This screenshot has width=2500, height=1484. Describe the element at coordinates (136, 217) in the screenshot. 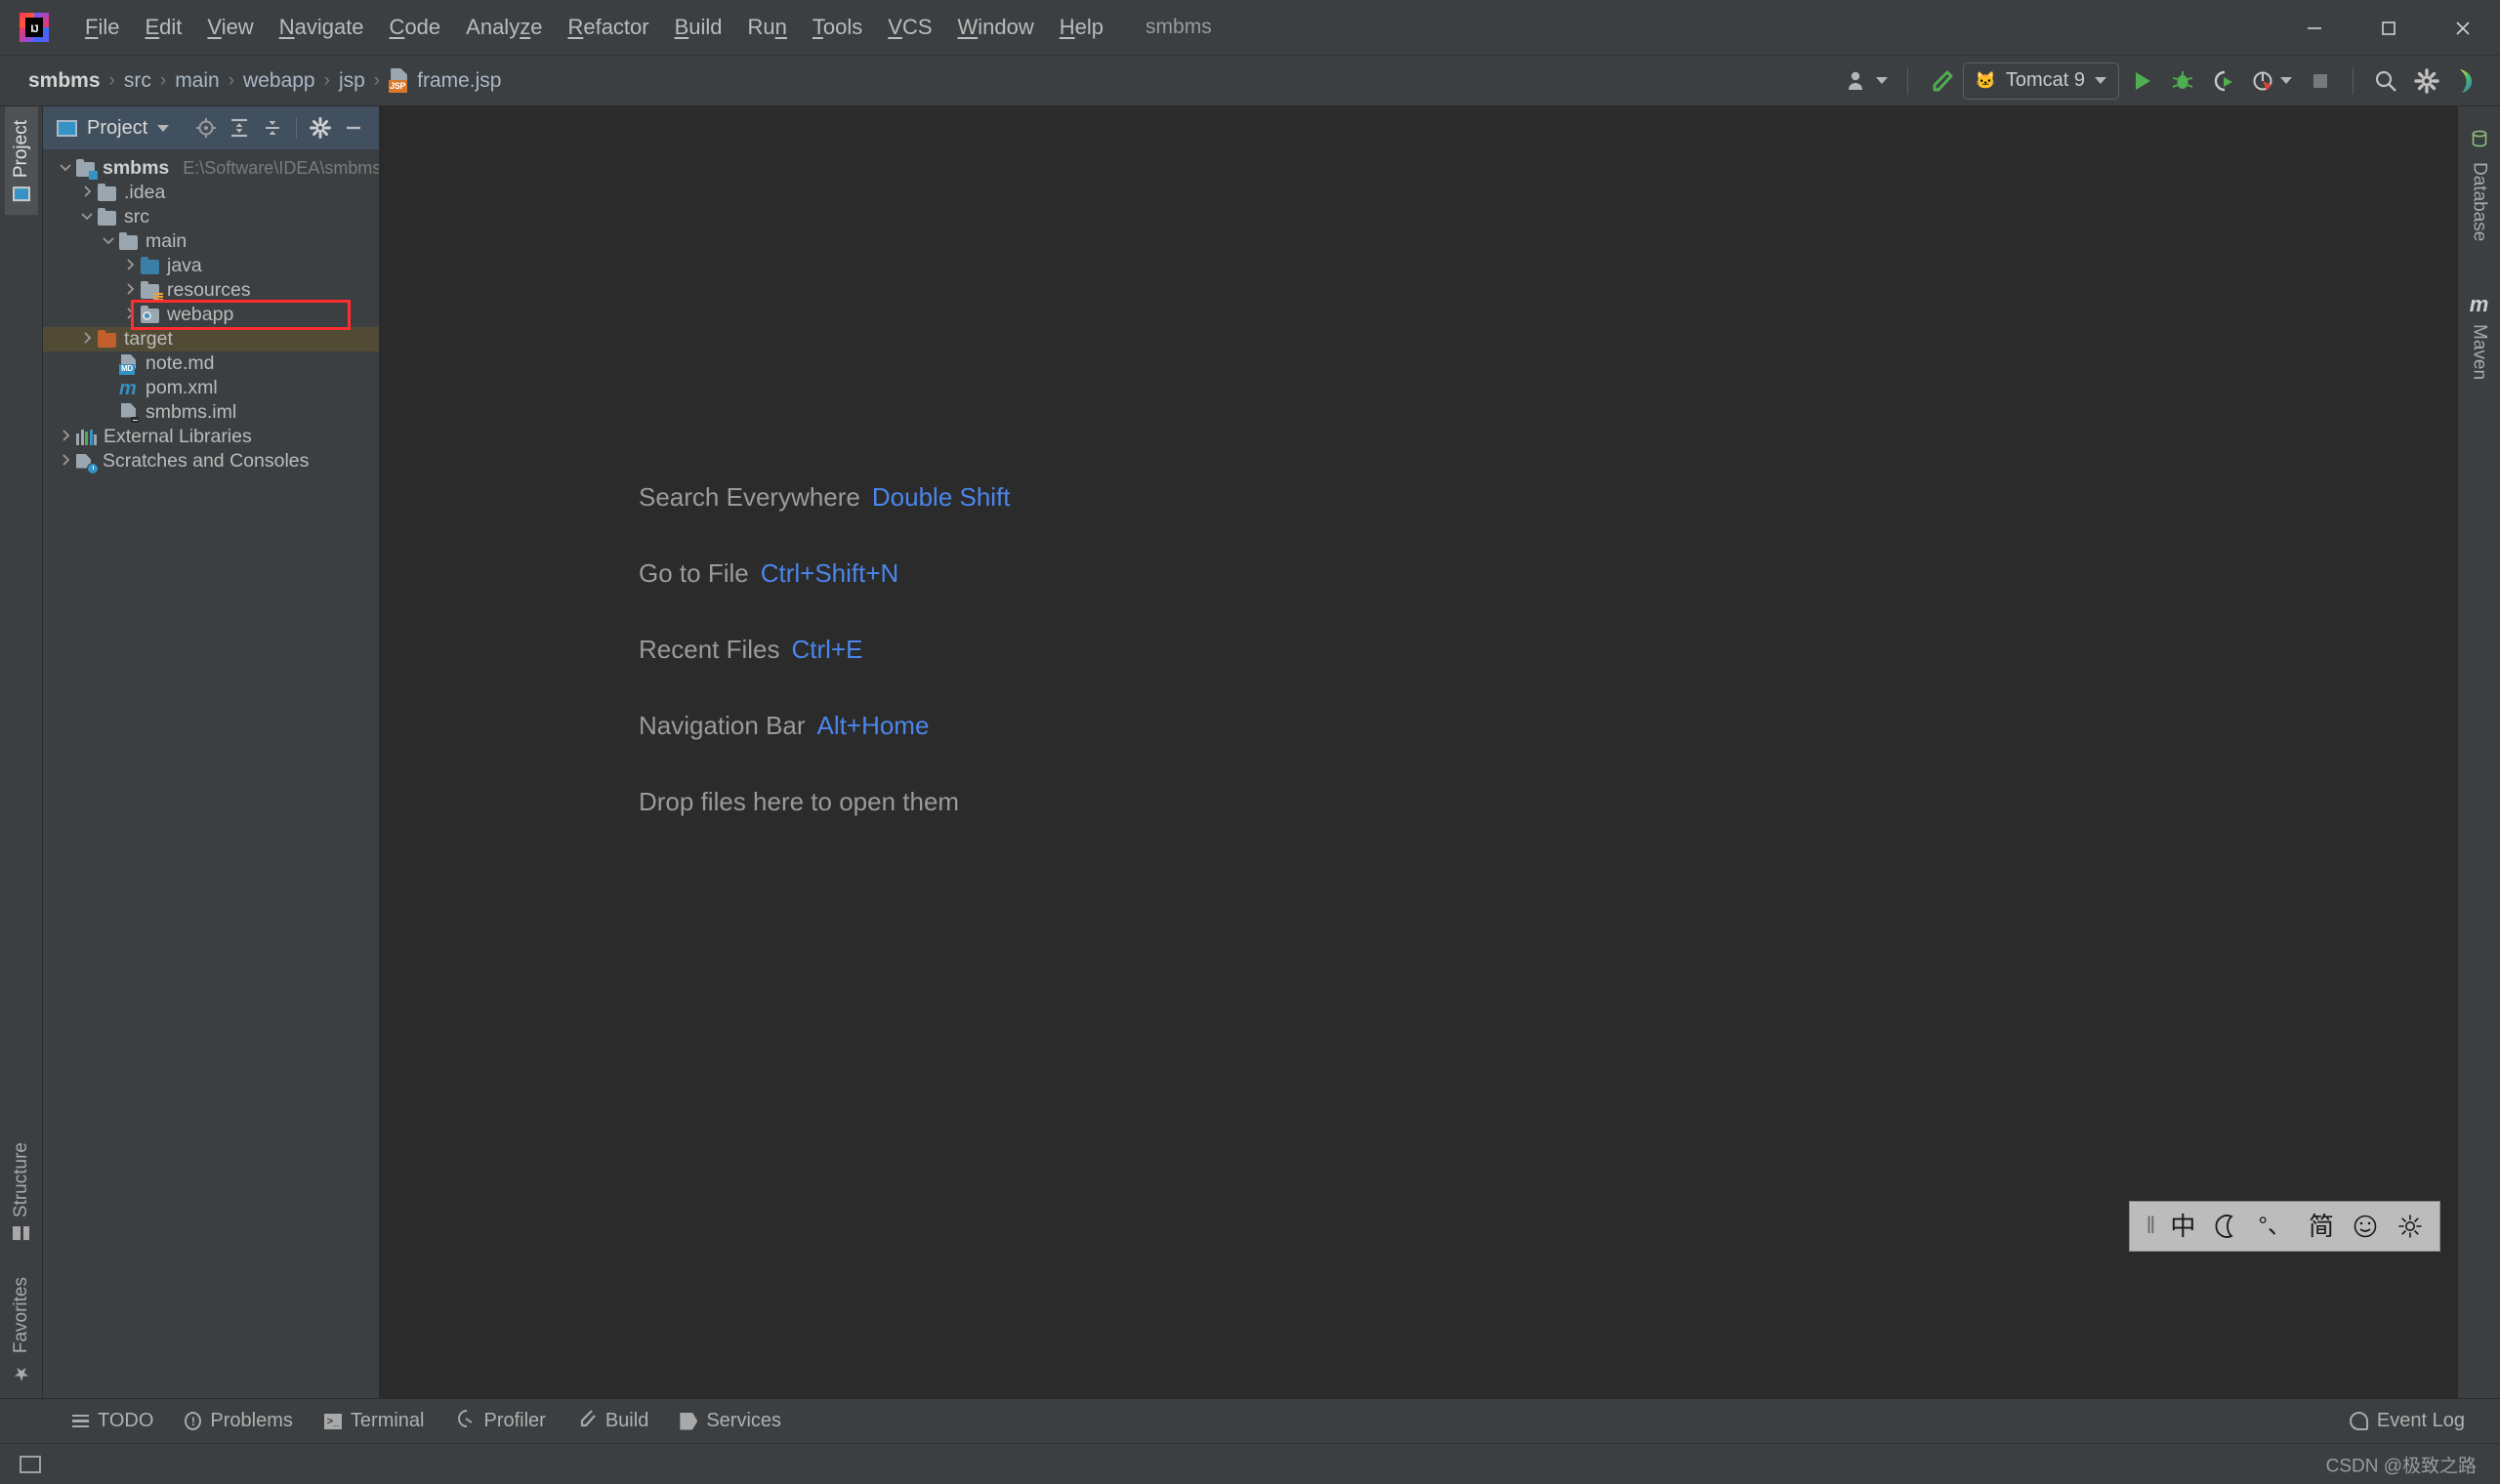

I see `tree-node-label: src` at that location.